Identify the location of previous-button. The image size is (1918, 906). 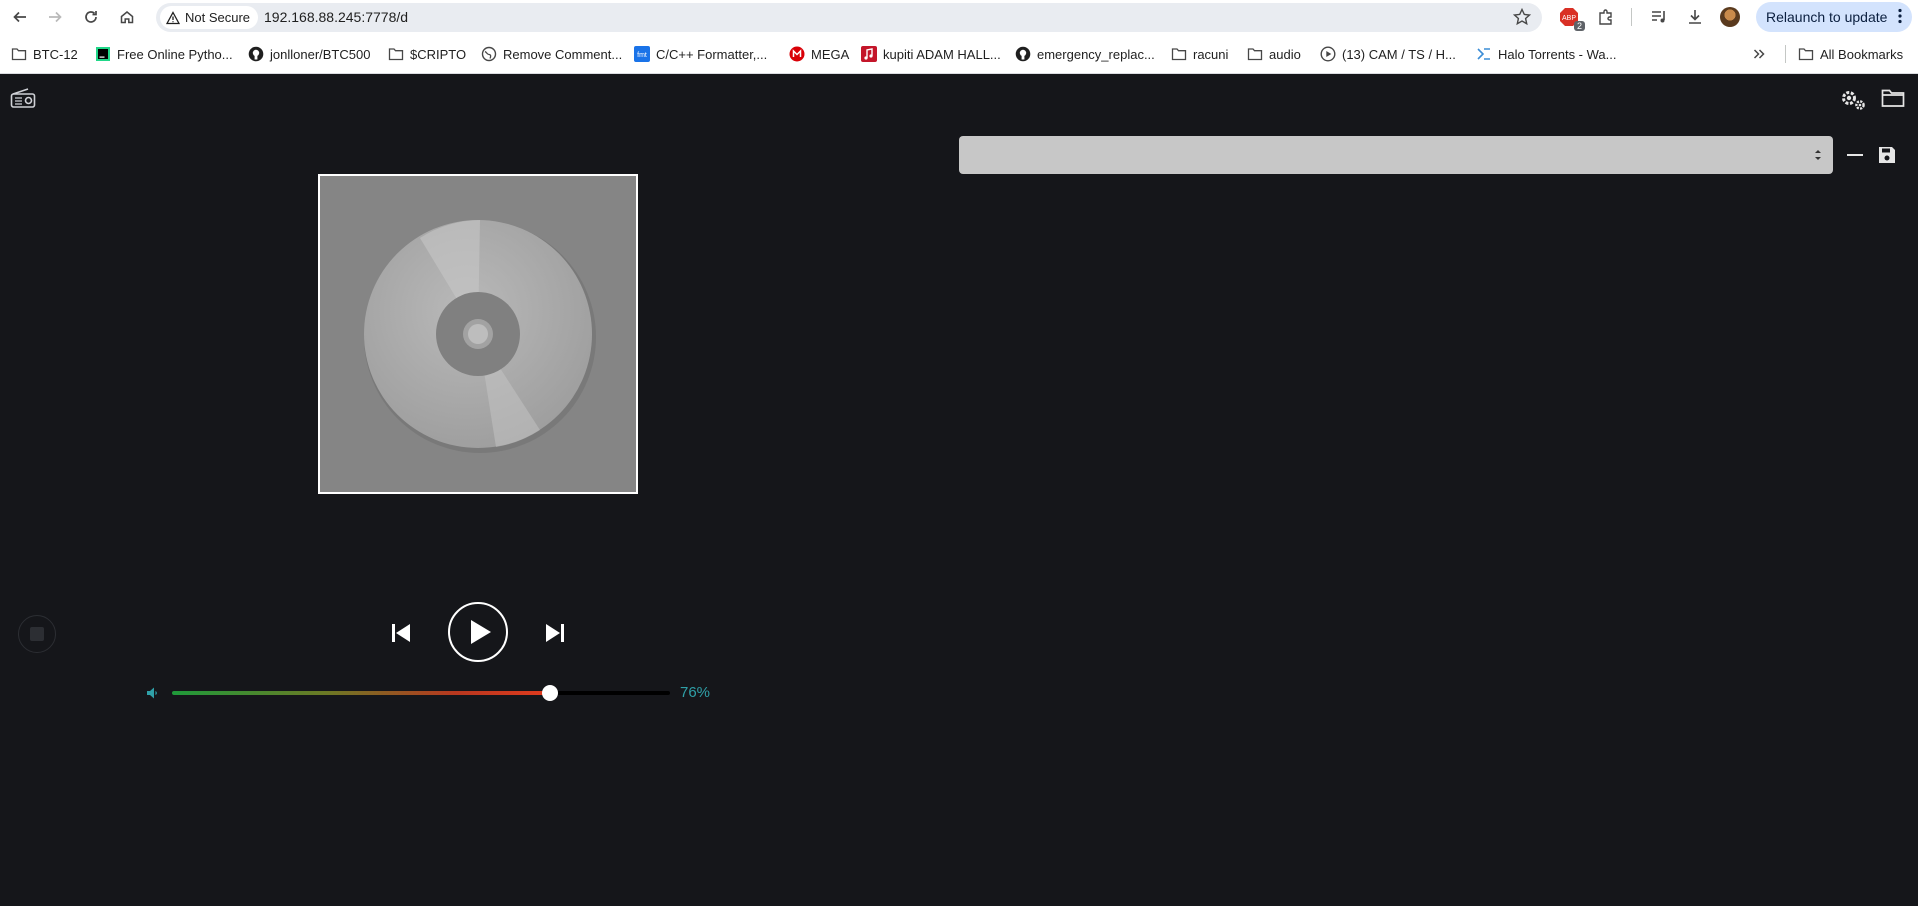
(401, 633).